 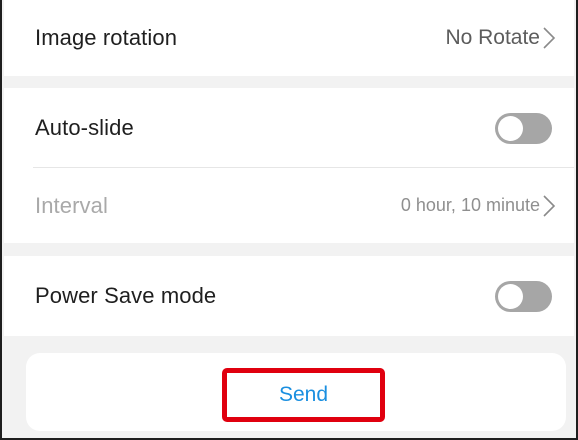 I want to click on image-rotation-value-group: No Rotate, so click(x=500, y=38).